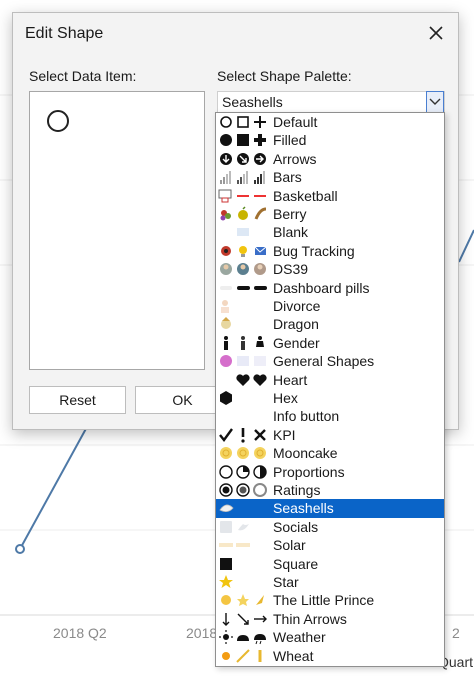  I want to click on trend-line-right, so click(466, 246).